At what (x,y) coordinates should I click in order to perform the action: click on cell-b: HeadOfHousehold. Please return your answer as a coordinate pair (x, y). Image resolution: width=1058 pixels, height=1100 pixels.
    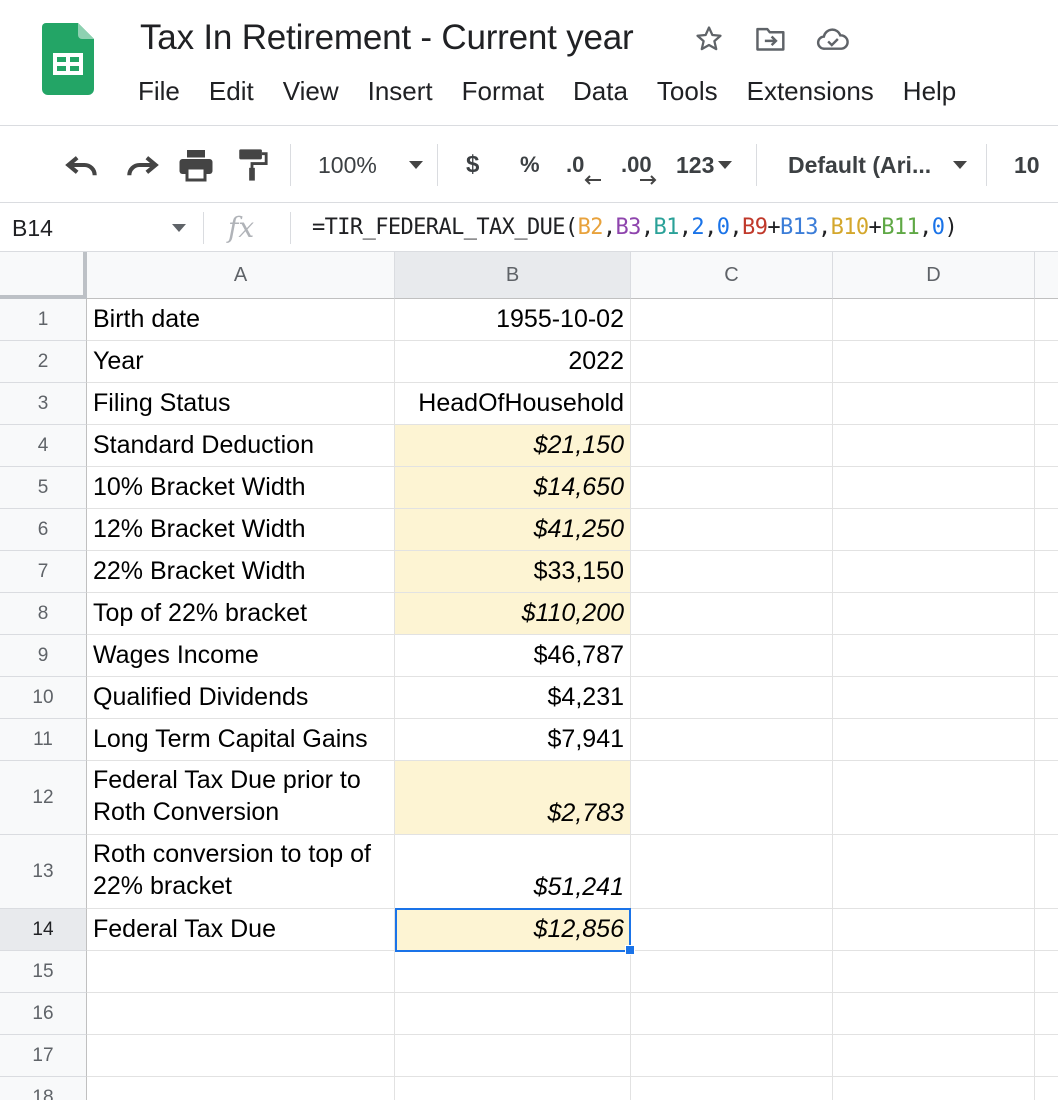
    Looking at the image, I should click on (513, 404).